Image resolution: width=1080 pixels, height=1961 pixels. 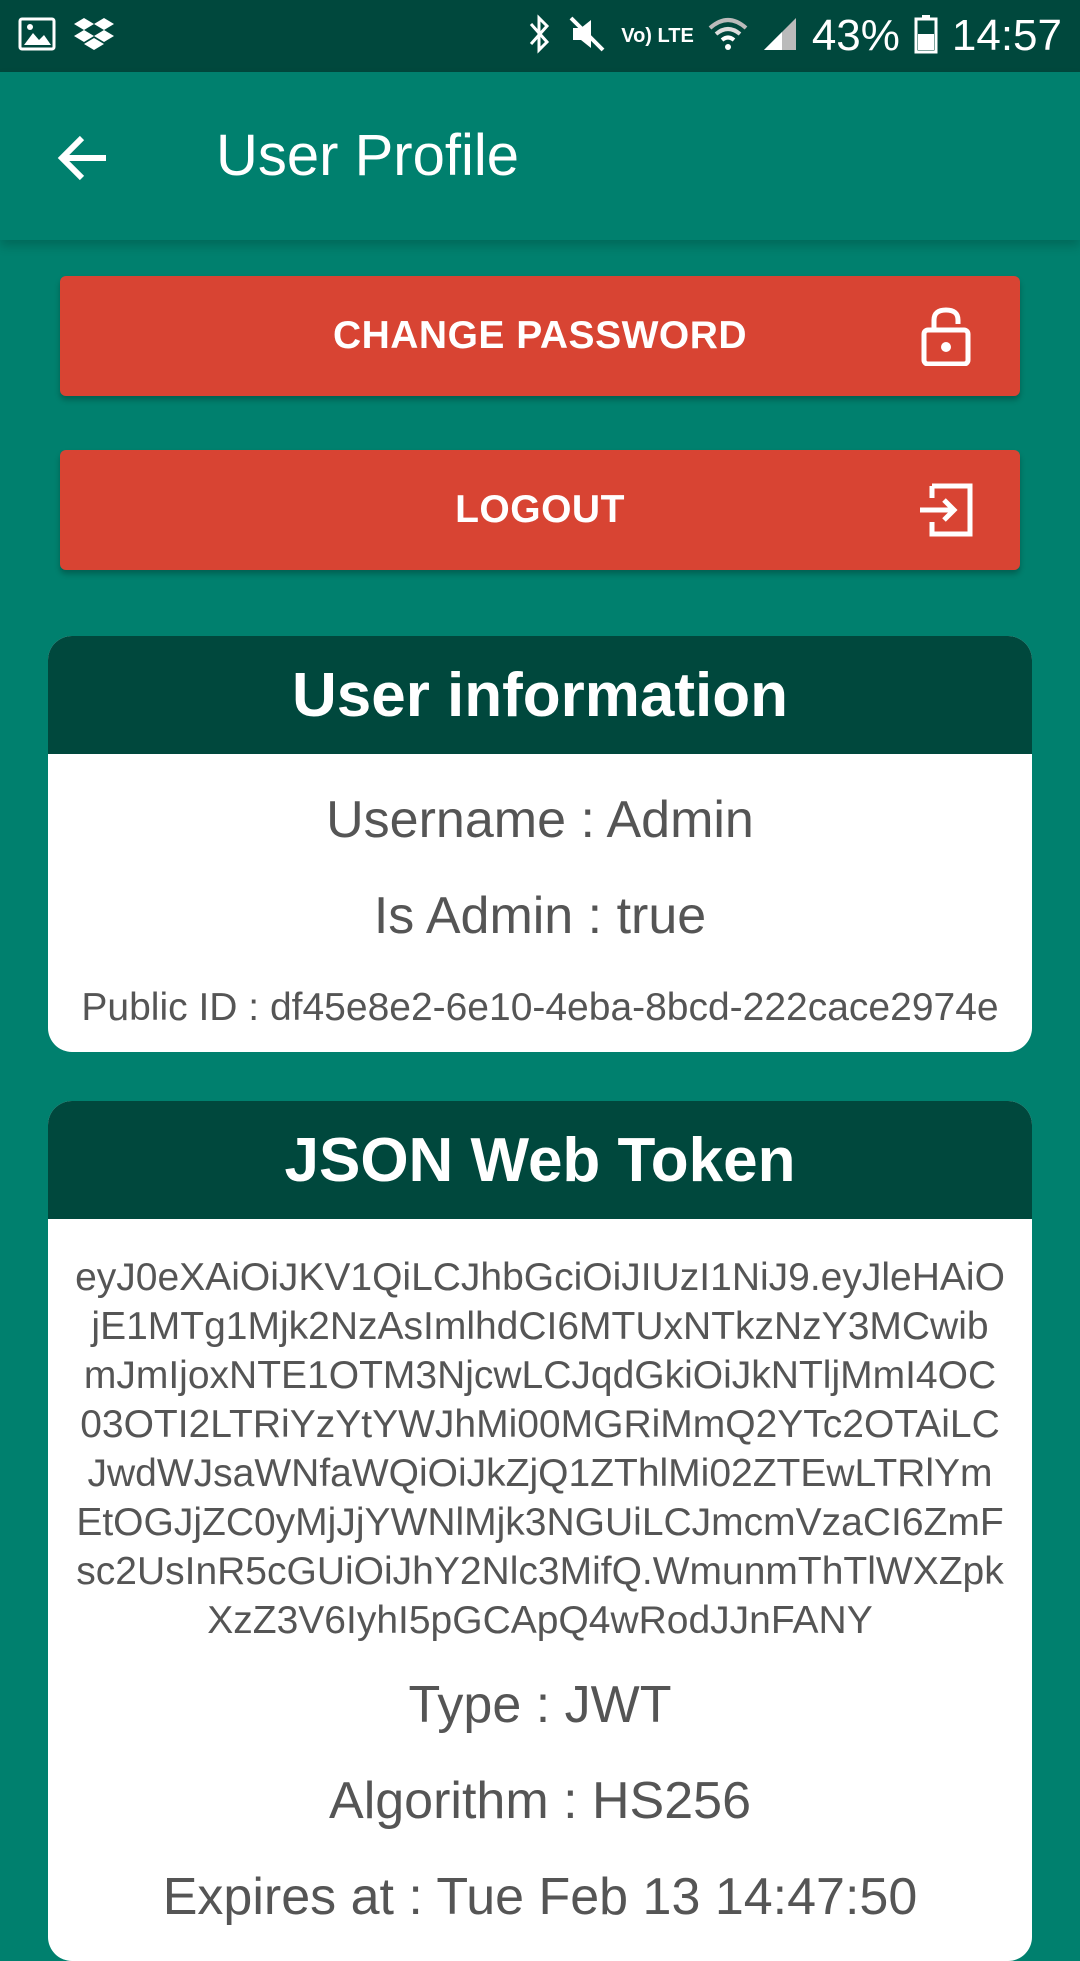 I want to click on battery-percent: 43%, so click(x=855, y=35).